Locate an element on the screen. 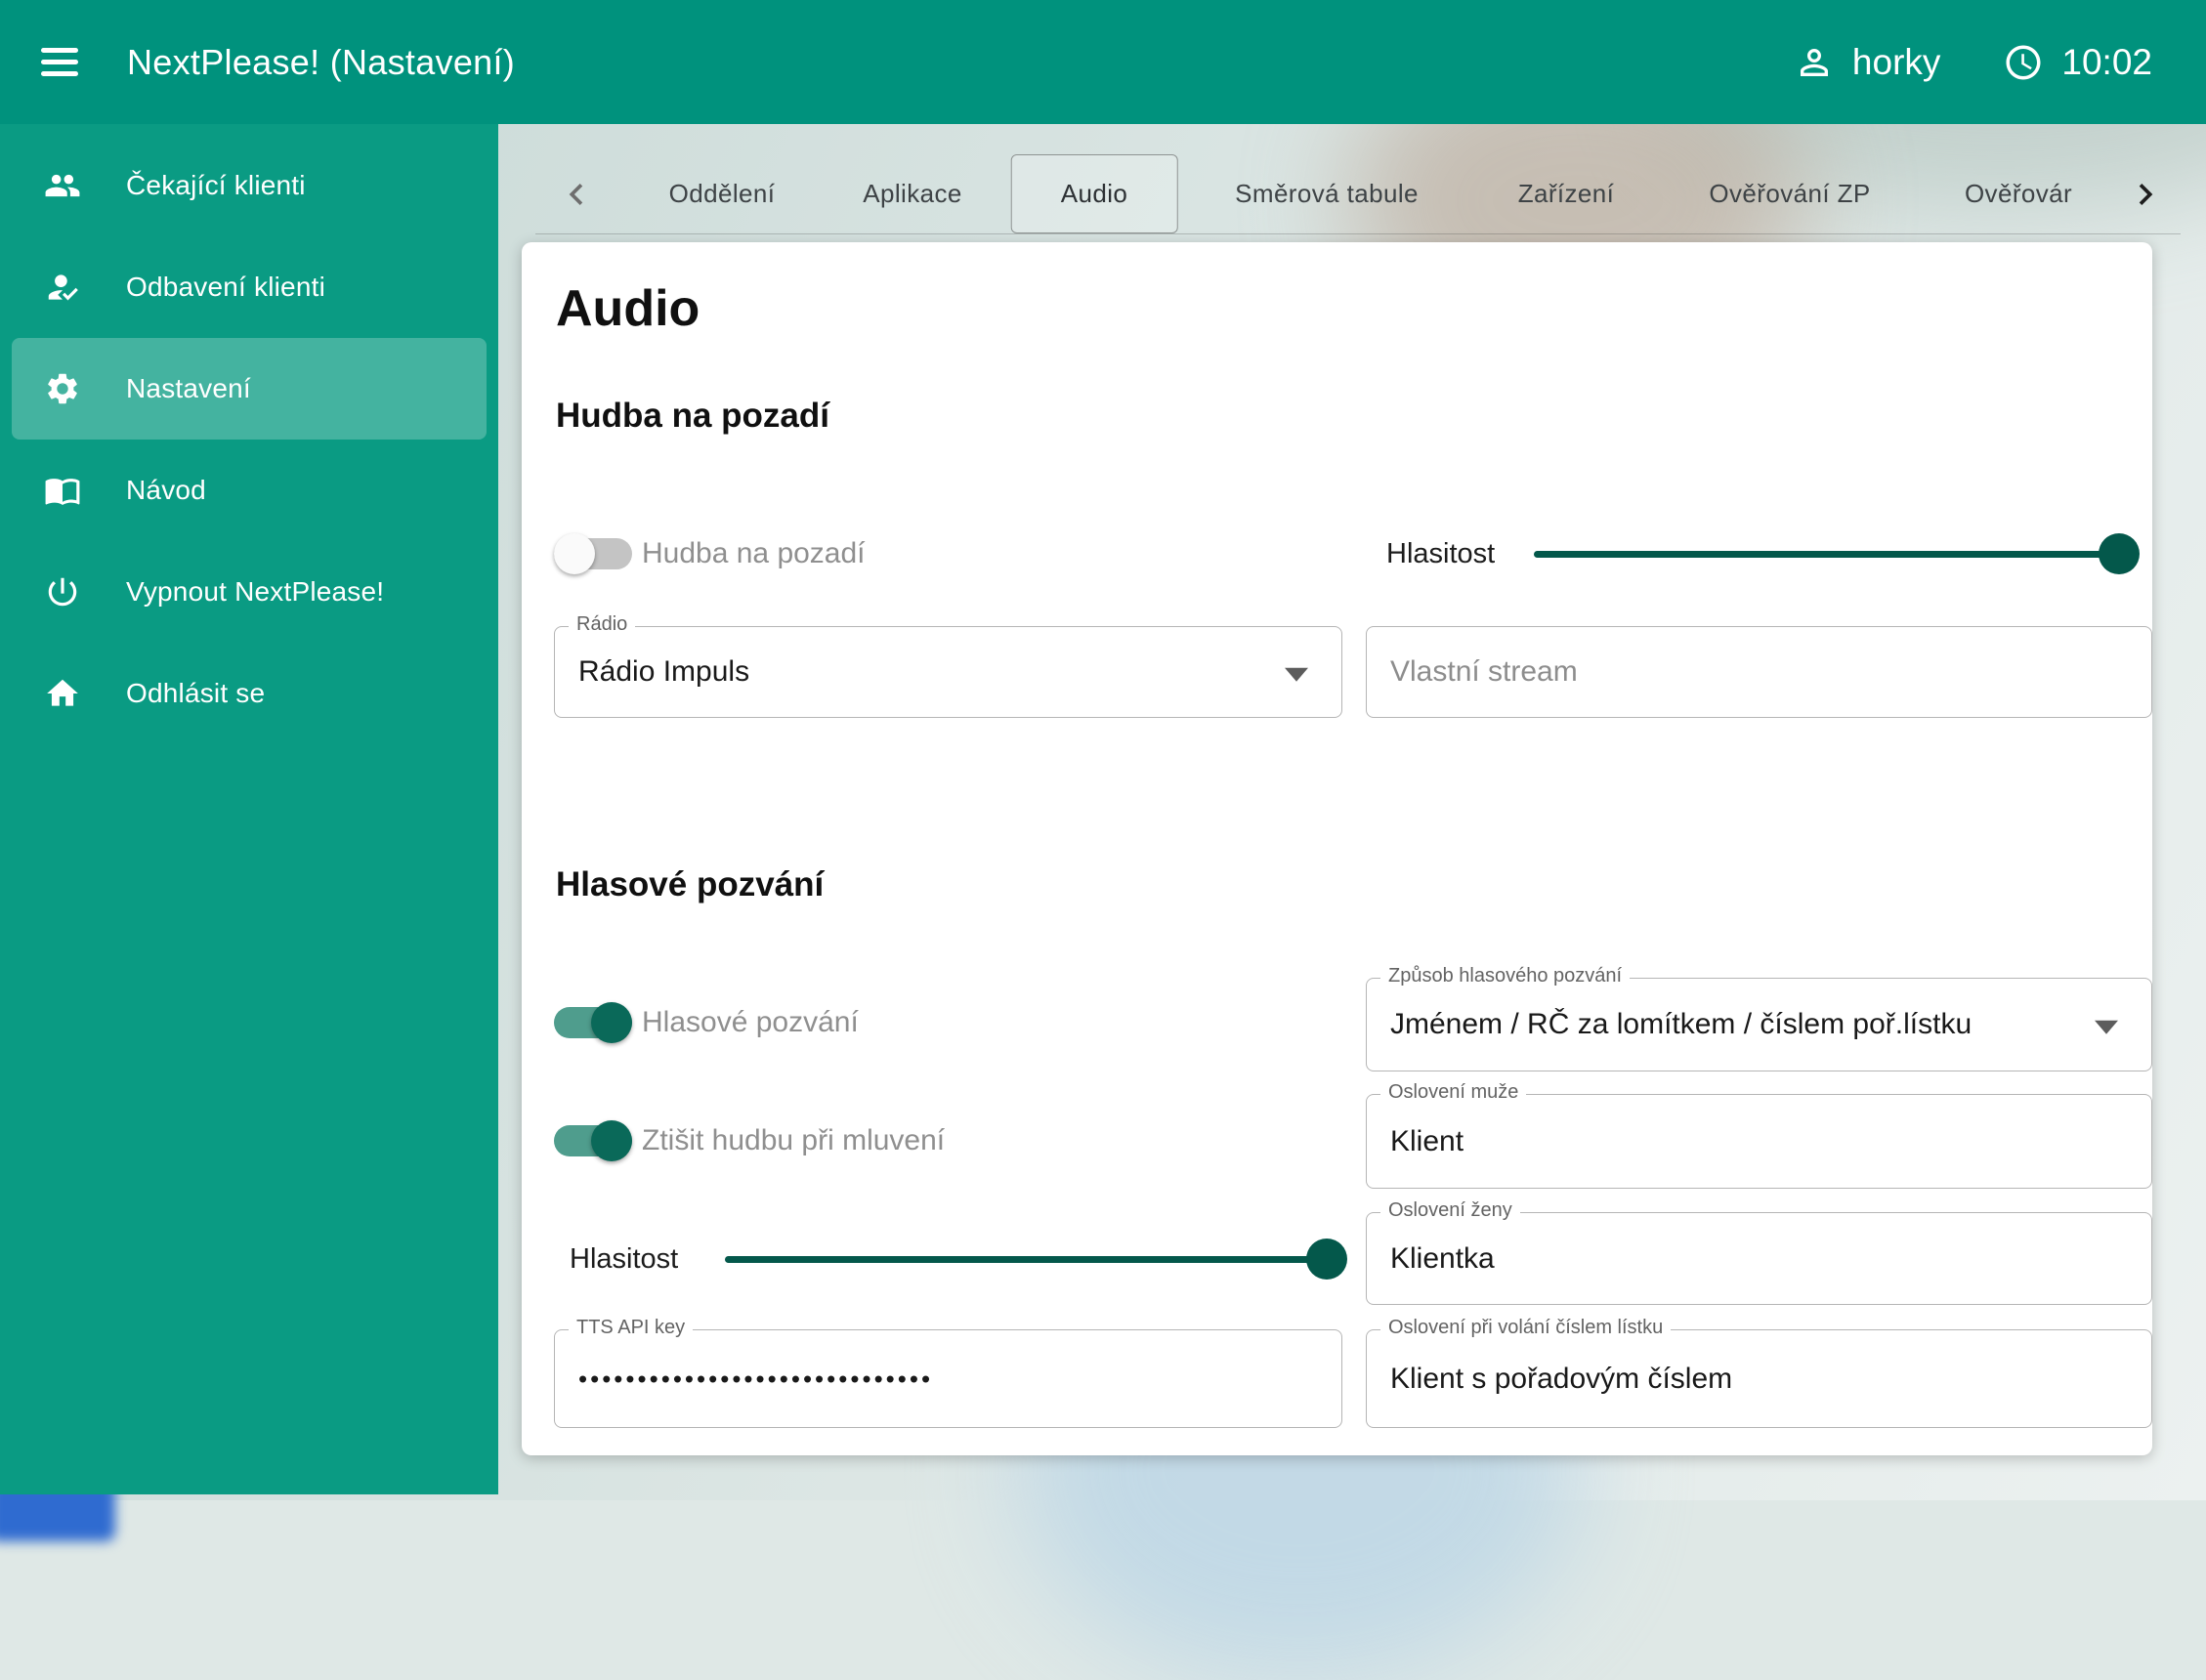 The width and height of the screenshot is (2206, 1680). chevron-left-icon is located at coordinates (576, 194).